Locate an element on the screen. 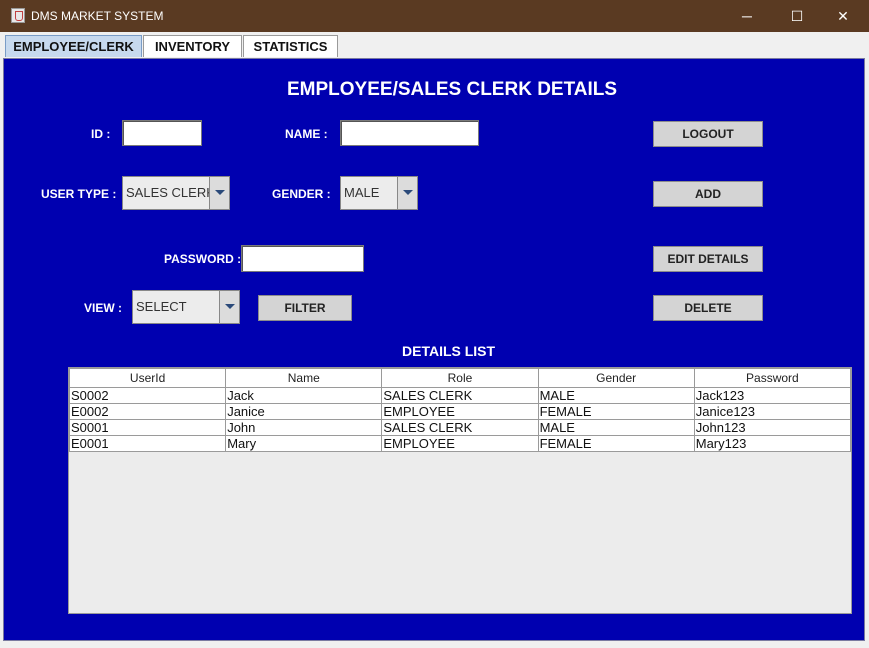 This screenshot has width=869, height=648. cell-name: Jack is located at coordinates (304, 395).